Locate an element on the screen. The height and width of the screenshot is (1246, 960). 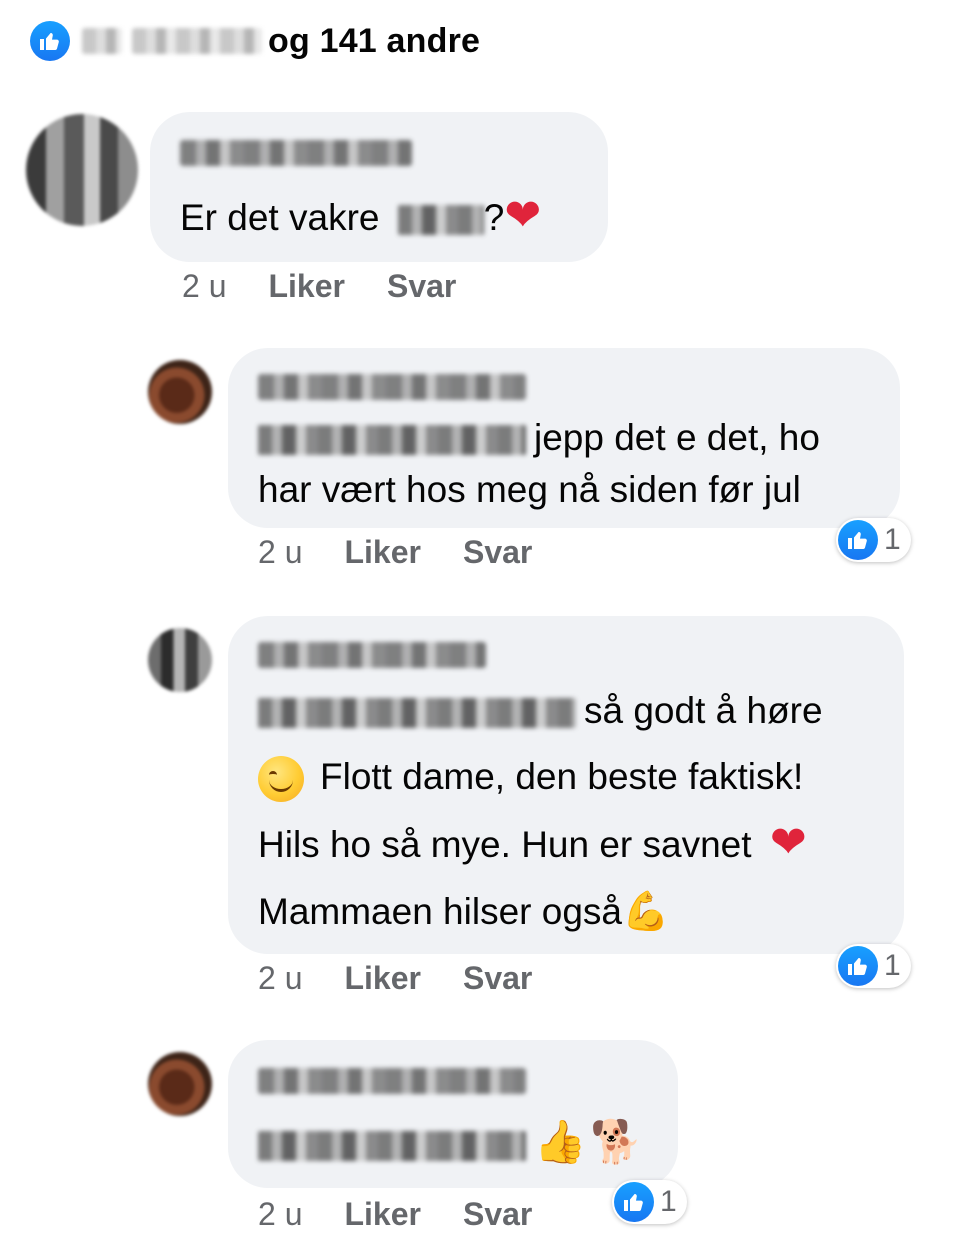
dog-emoji: 🐕 is located at coordinates (616, 1141).